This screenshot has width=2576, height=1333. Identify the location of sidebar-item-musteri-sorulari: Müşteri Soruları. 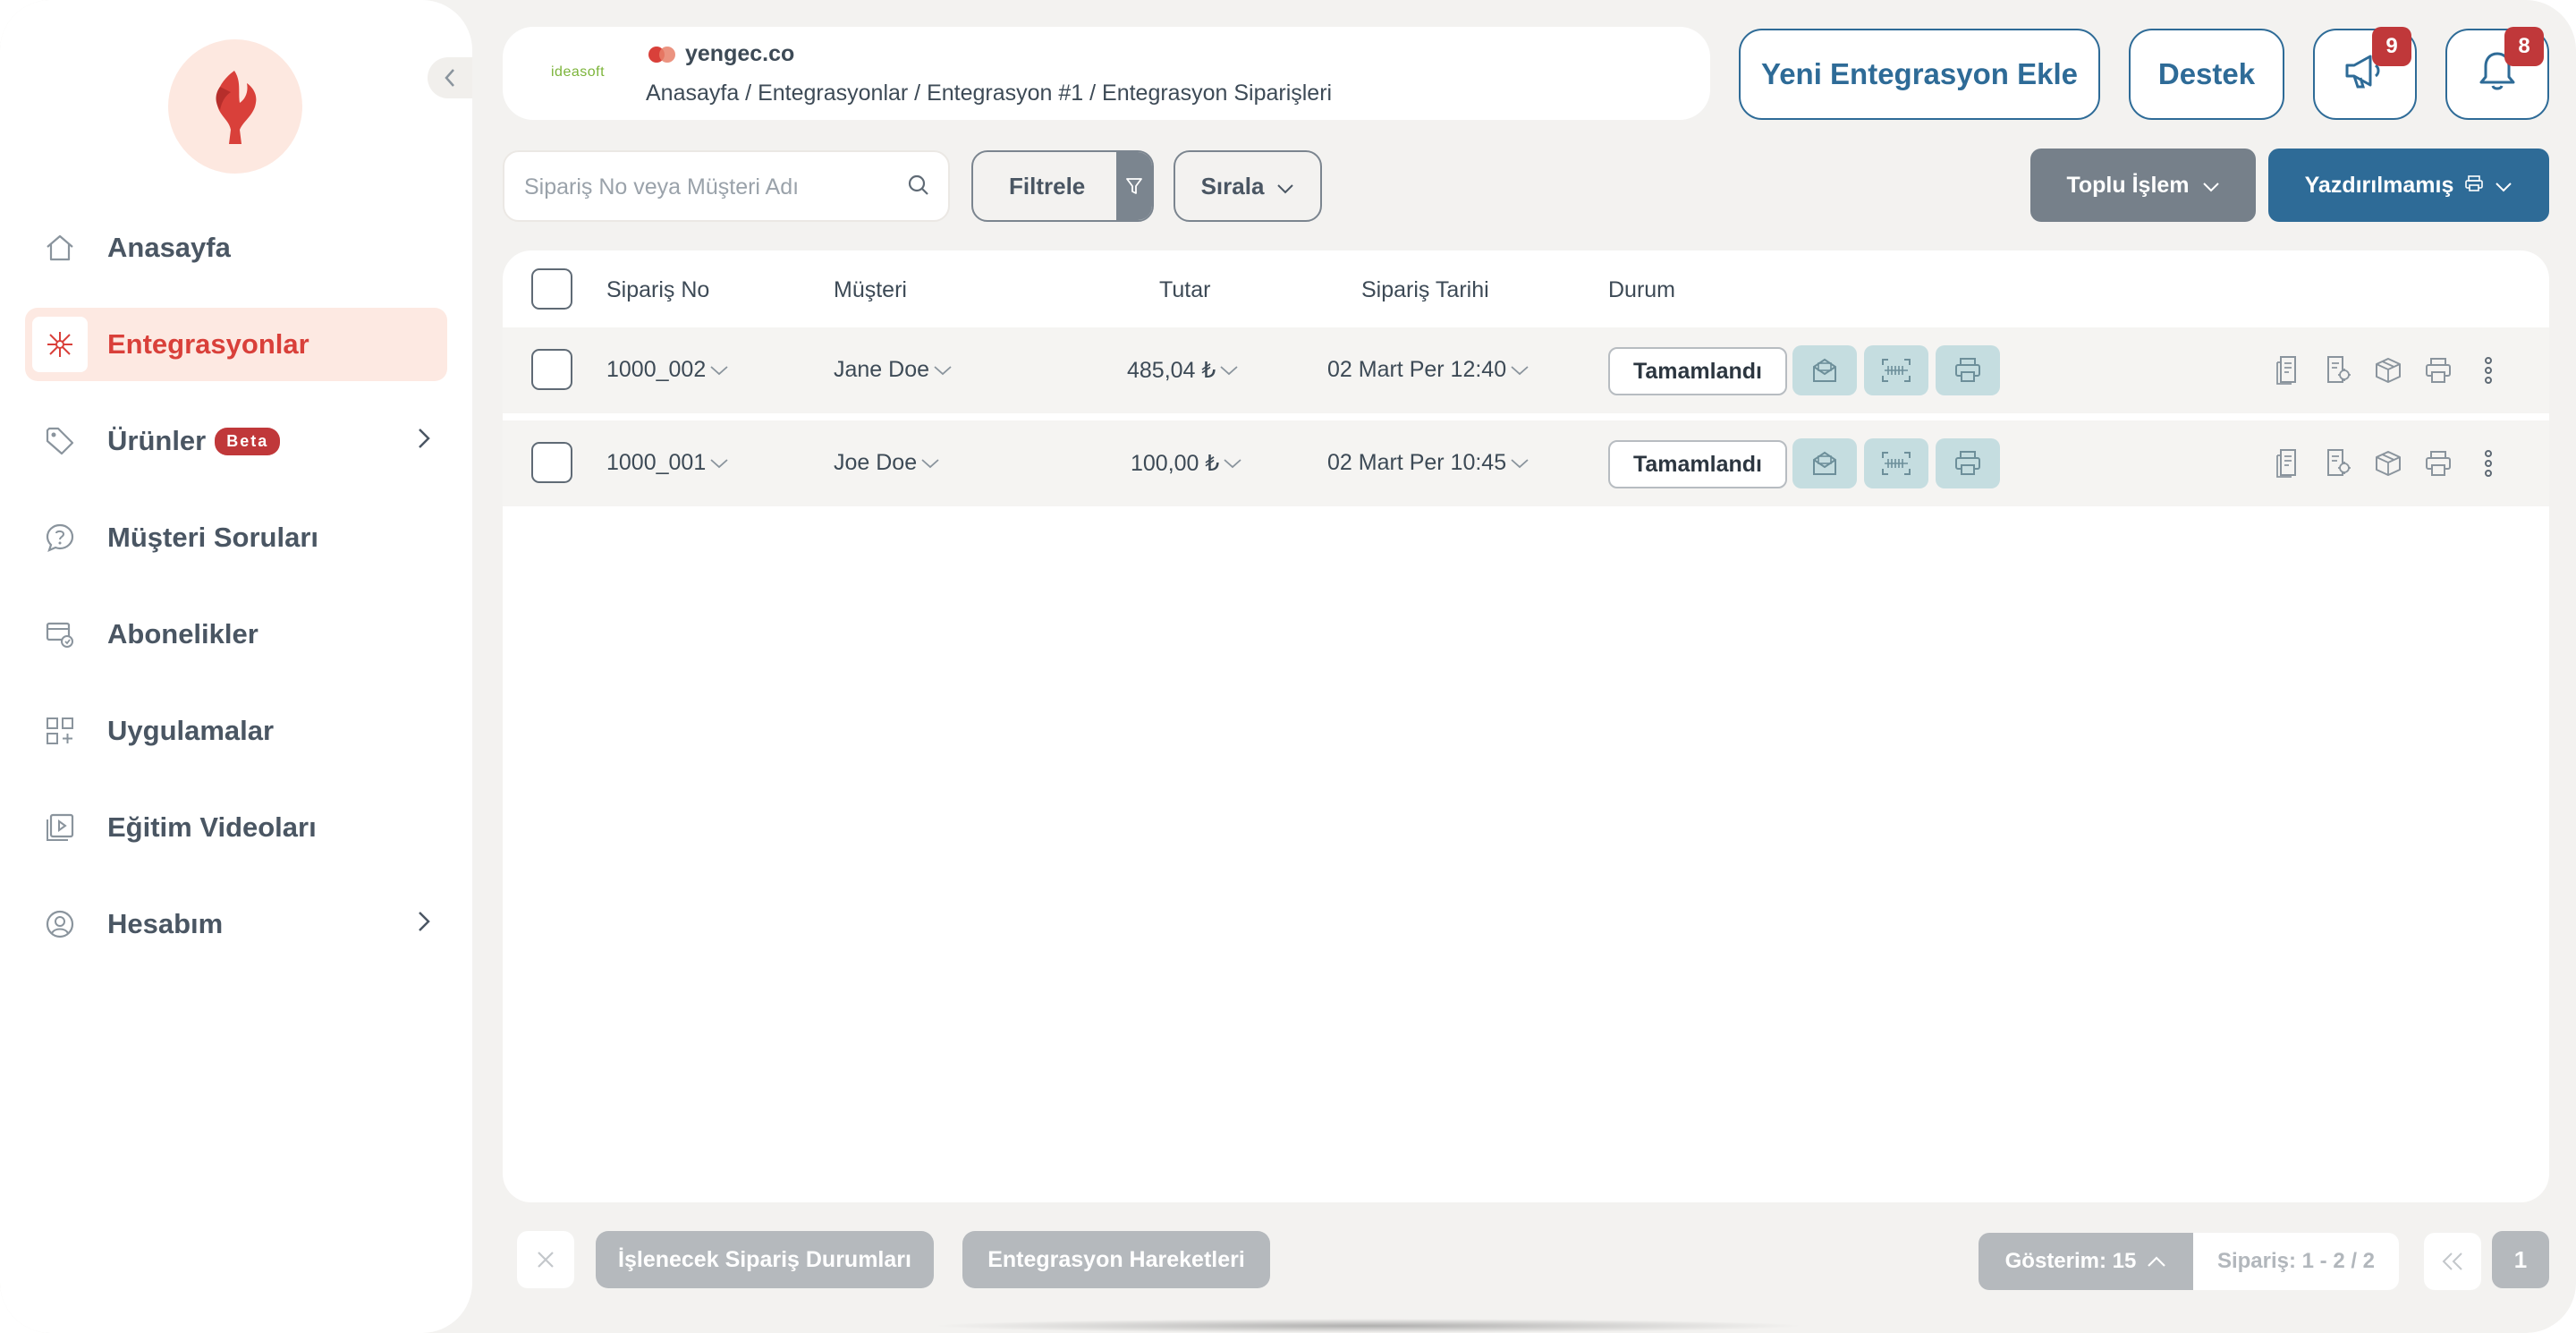
(236, 537).